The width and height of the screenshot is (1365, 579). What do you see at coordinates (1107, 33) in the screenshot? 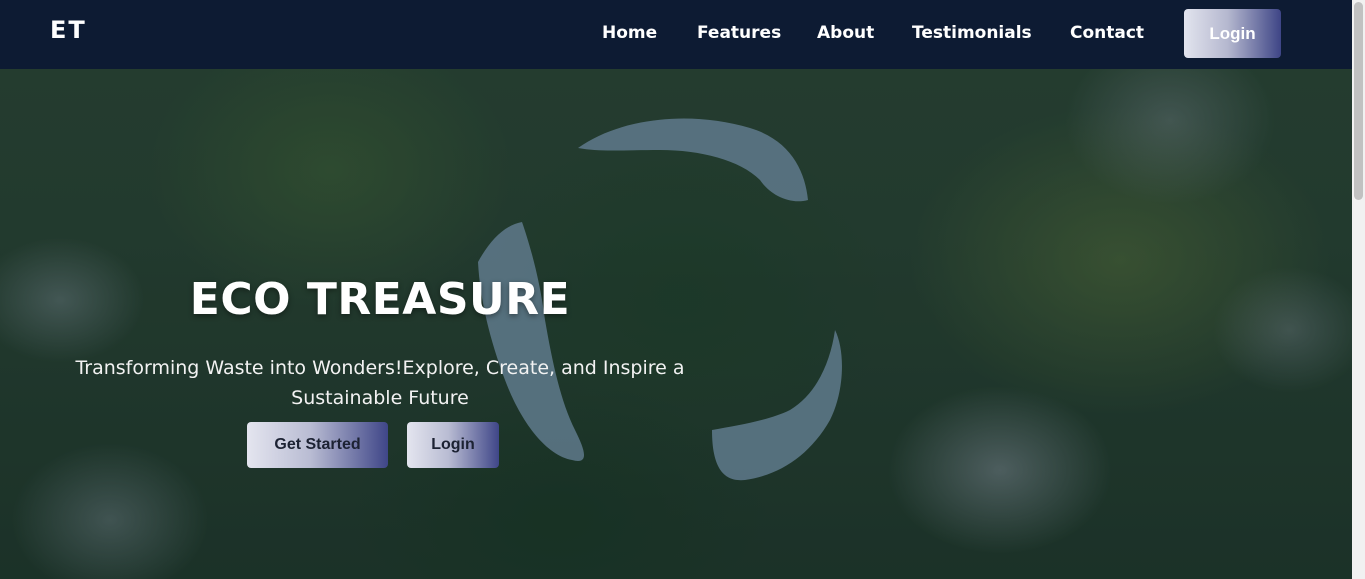
I see `nav-link-contact: Contact` at bounding box center [1107, 33].